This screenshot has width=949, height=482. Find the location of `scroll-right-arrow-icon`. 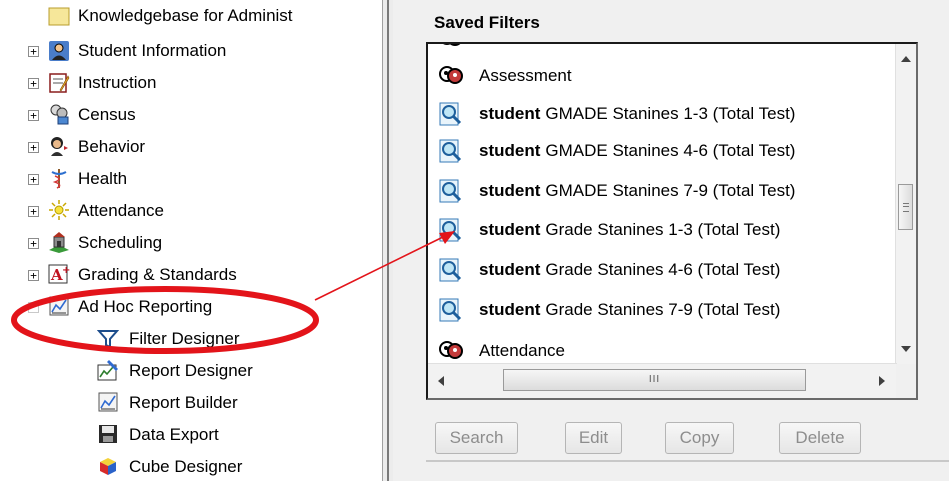

scroll-right-arrow-icon is located at coordinates (882, 381).